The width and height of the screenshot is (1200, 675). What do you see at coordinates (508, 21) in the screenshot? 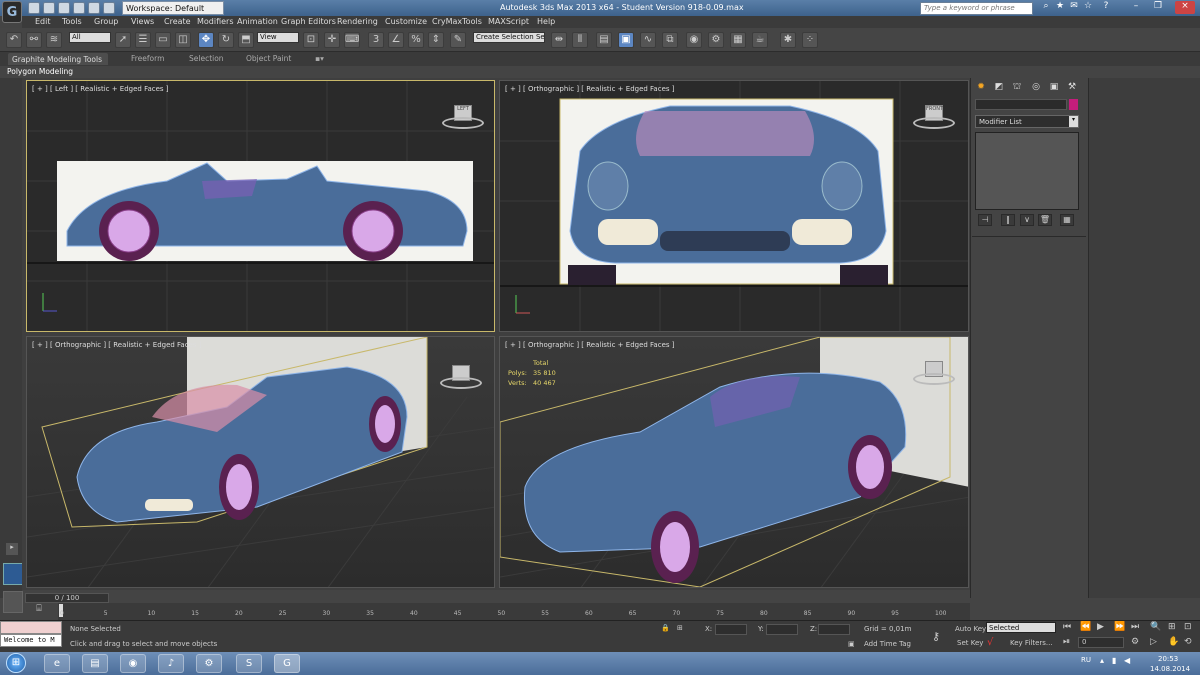
I see `menu-maxscript: MAXScript` at bounding box center [508, 21].